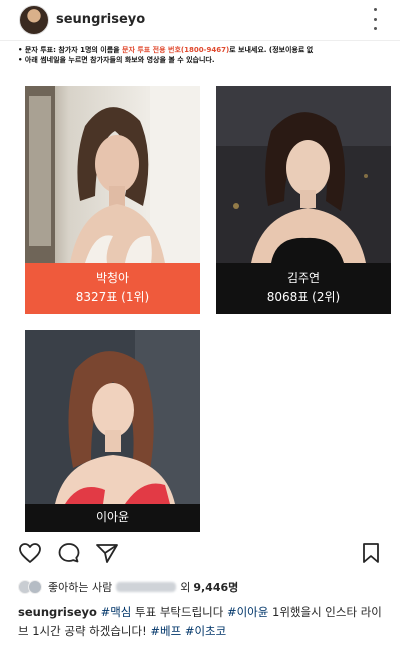 The height and width of the screenshot is (657, 400). Describe the element at coordinates (200, 20) in the screenshot. I see `post-header: seungriseyo` at that location.